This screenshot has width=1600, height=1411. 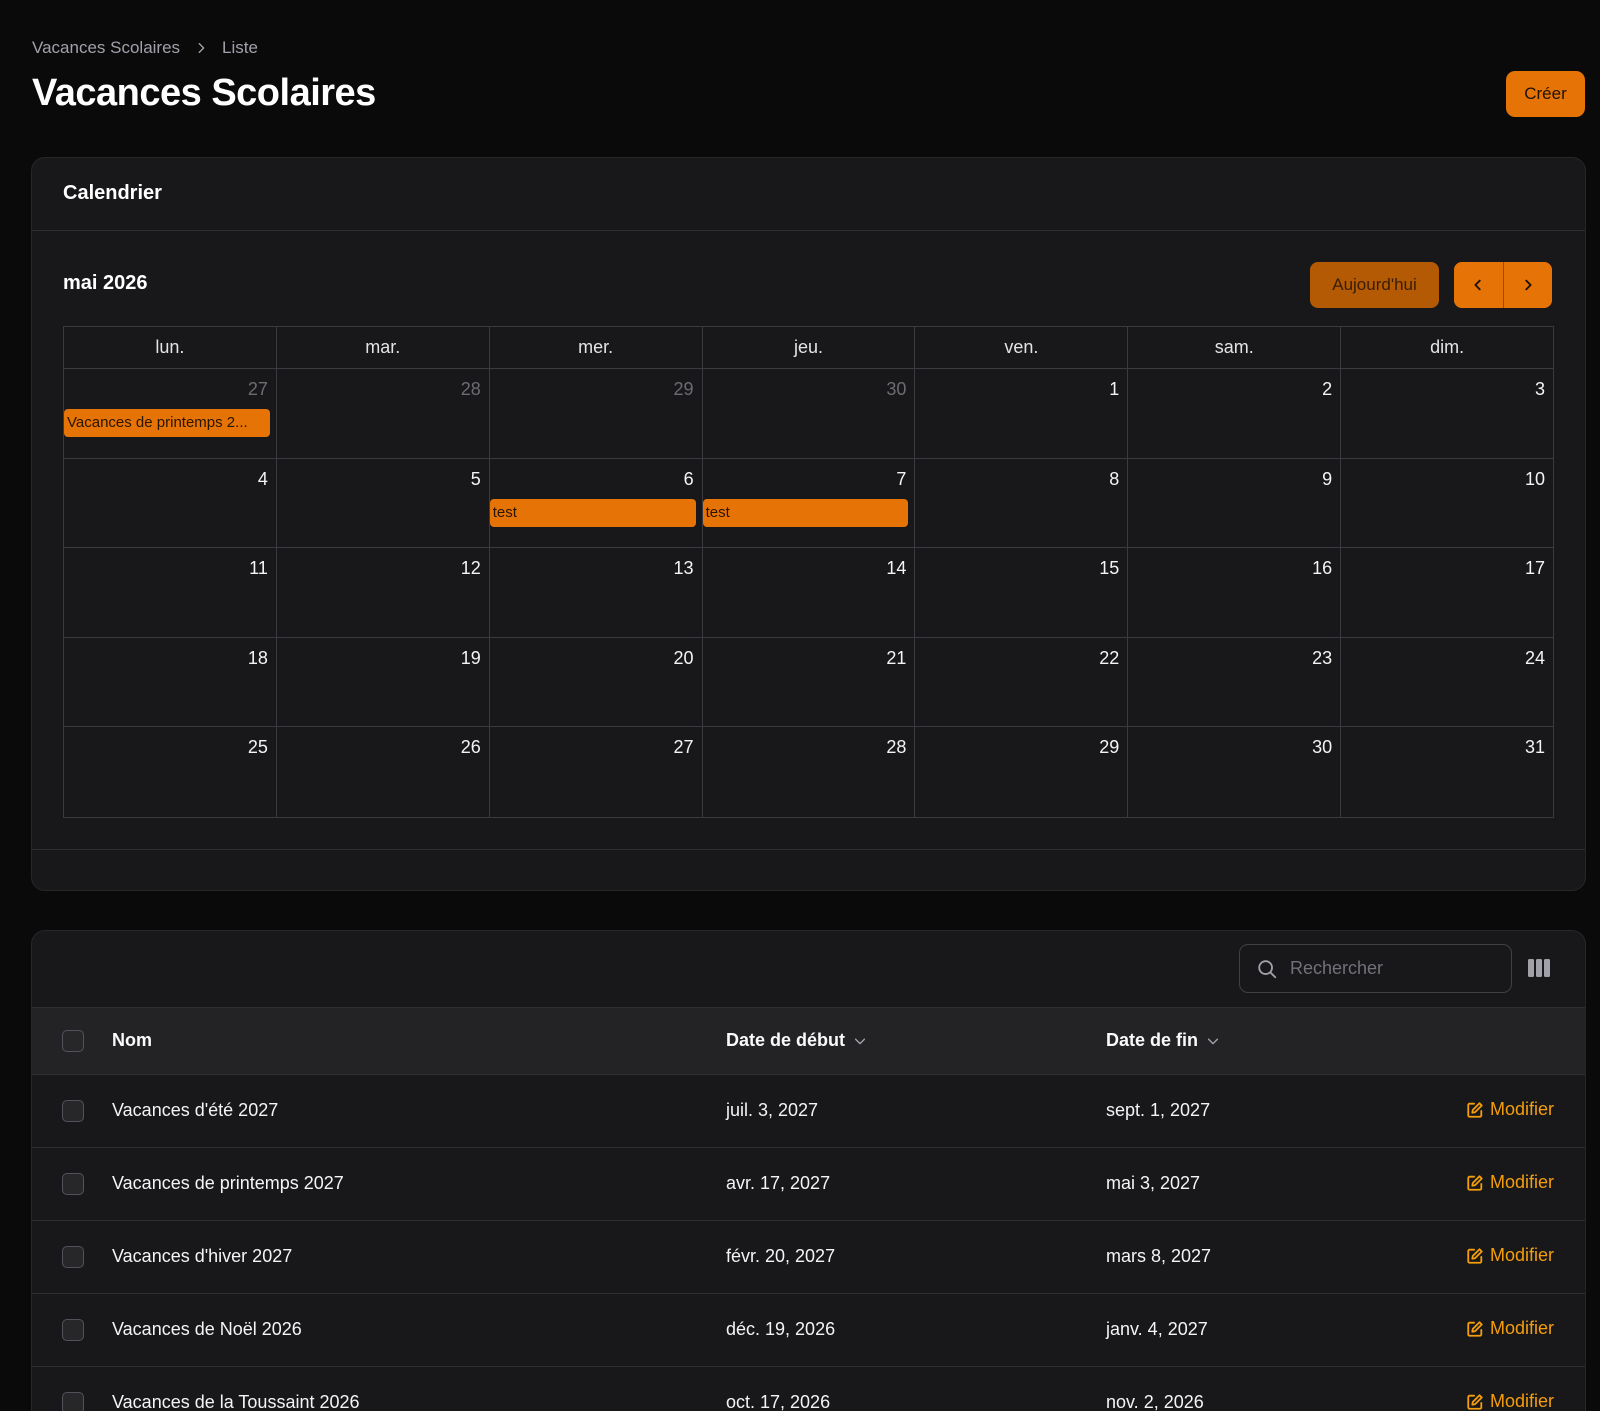 What do you see at coordinates (106, 48) in the screenshot?
I see `breadcrumb-parent-link: Vacances Scolaires` at bounding box center [106, 48].